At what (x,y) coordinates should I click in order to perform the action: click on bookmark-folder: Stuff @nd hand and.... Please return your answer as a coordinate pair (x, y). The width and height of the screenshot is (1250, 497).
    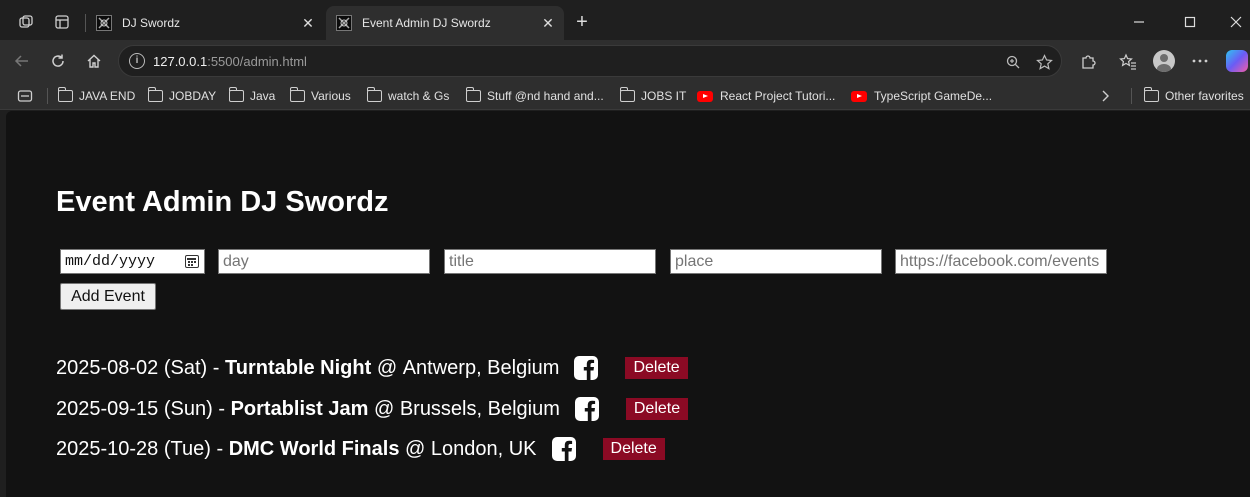
    Looking at the image, I should click on (535, 96).